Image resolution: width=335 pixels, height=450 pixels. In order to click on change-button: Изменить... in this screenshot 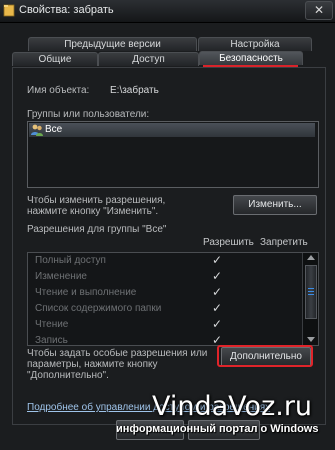, I will do `click(275, 205)`.